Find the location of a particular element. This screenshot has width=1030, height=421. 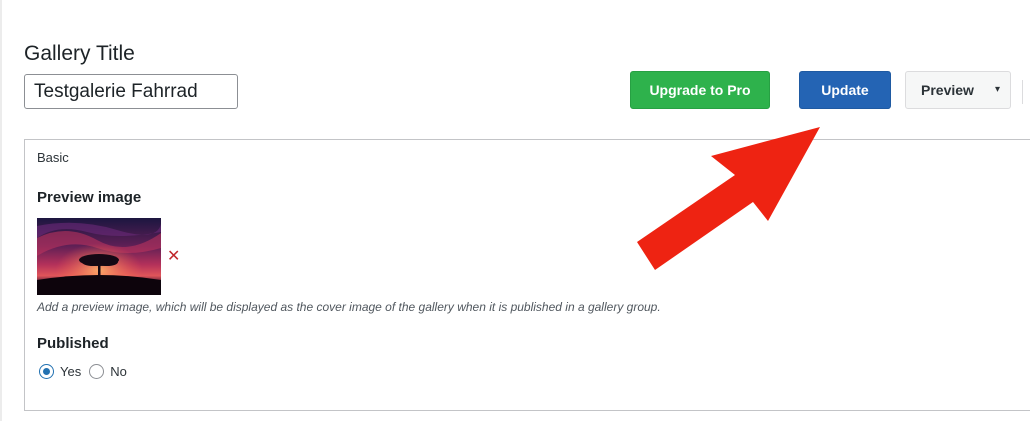

published-no-radio is located at coordinates (97, 371).